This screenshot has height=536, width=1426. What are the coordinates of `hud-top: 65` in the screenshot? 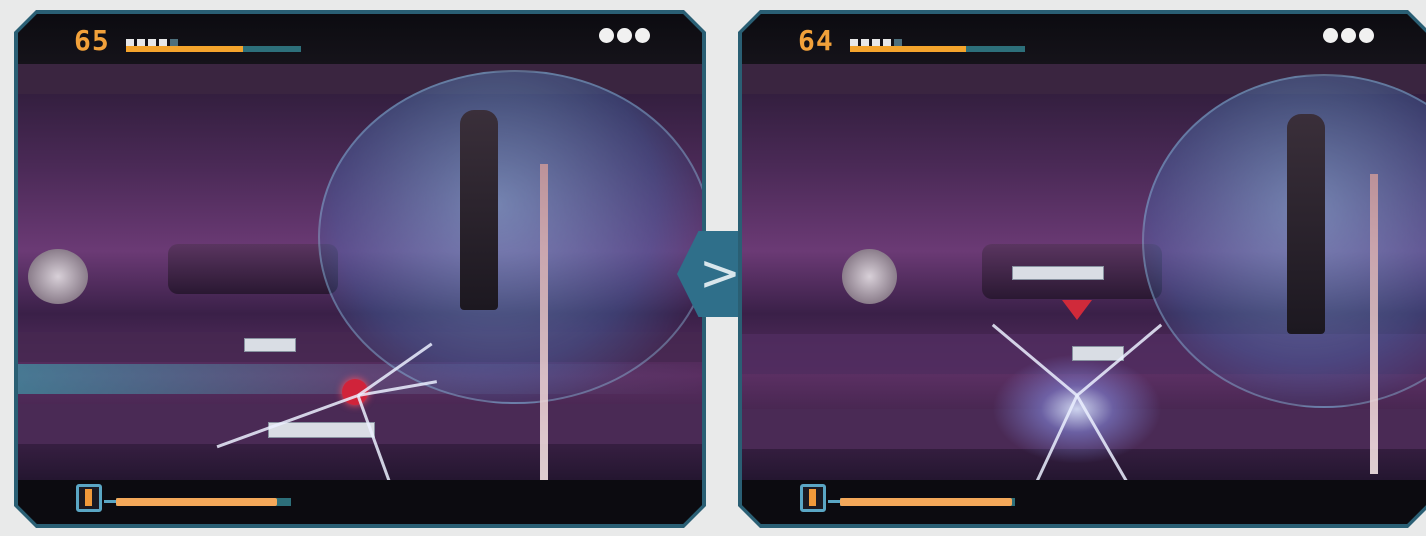 It's located at (360, 39).